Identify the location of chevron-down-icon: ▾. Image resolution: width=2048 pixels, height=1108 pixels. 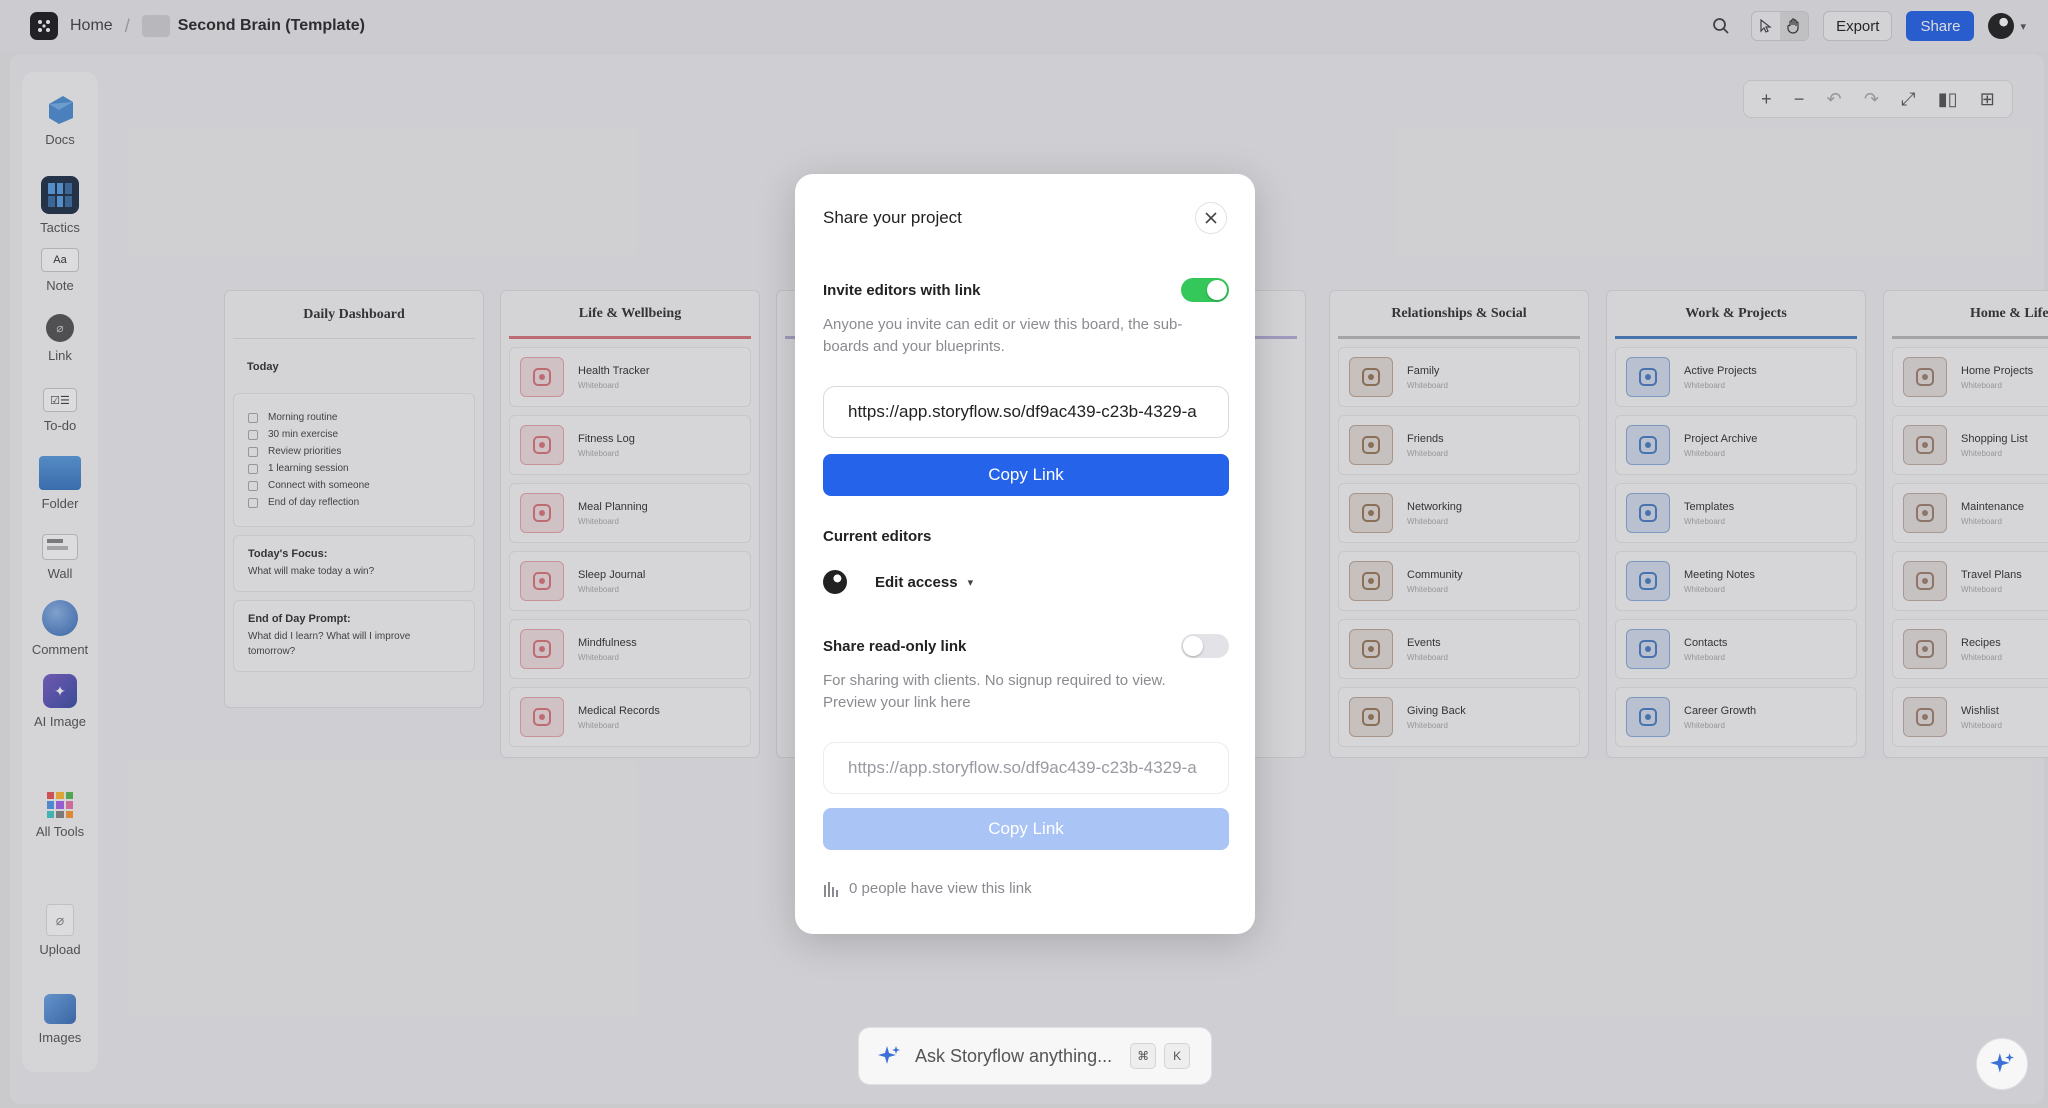
(971, 582).